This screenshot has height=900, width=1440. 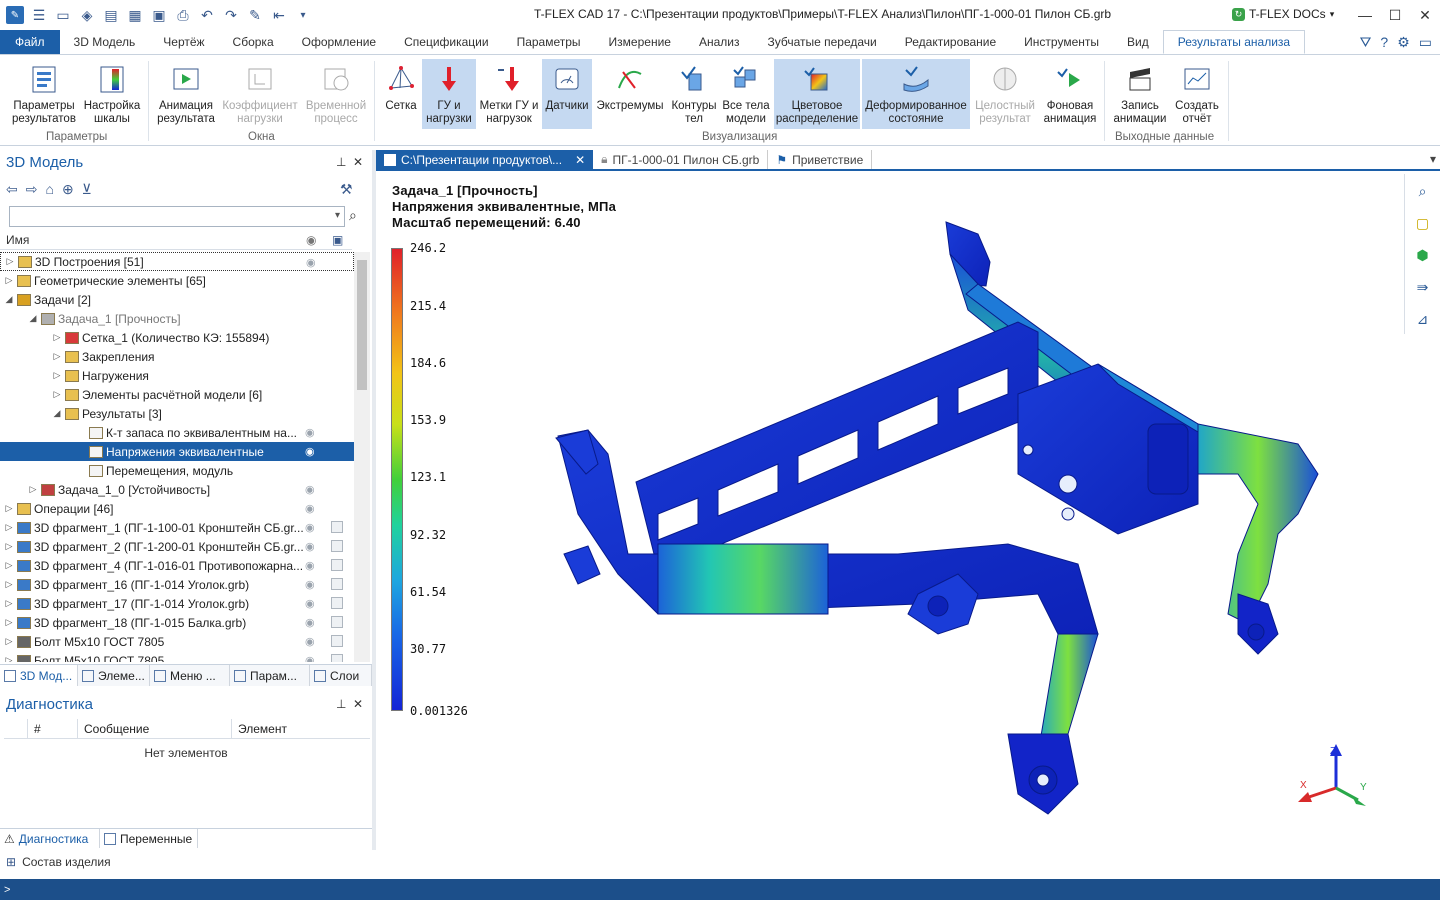 I want to click on section-icon: ⊿, so click(x=1423, y=319).